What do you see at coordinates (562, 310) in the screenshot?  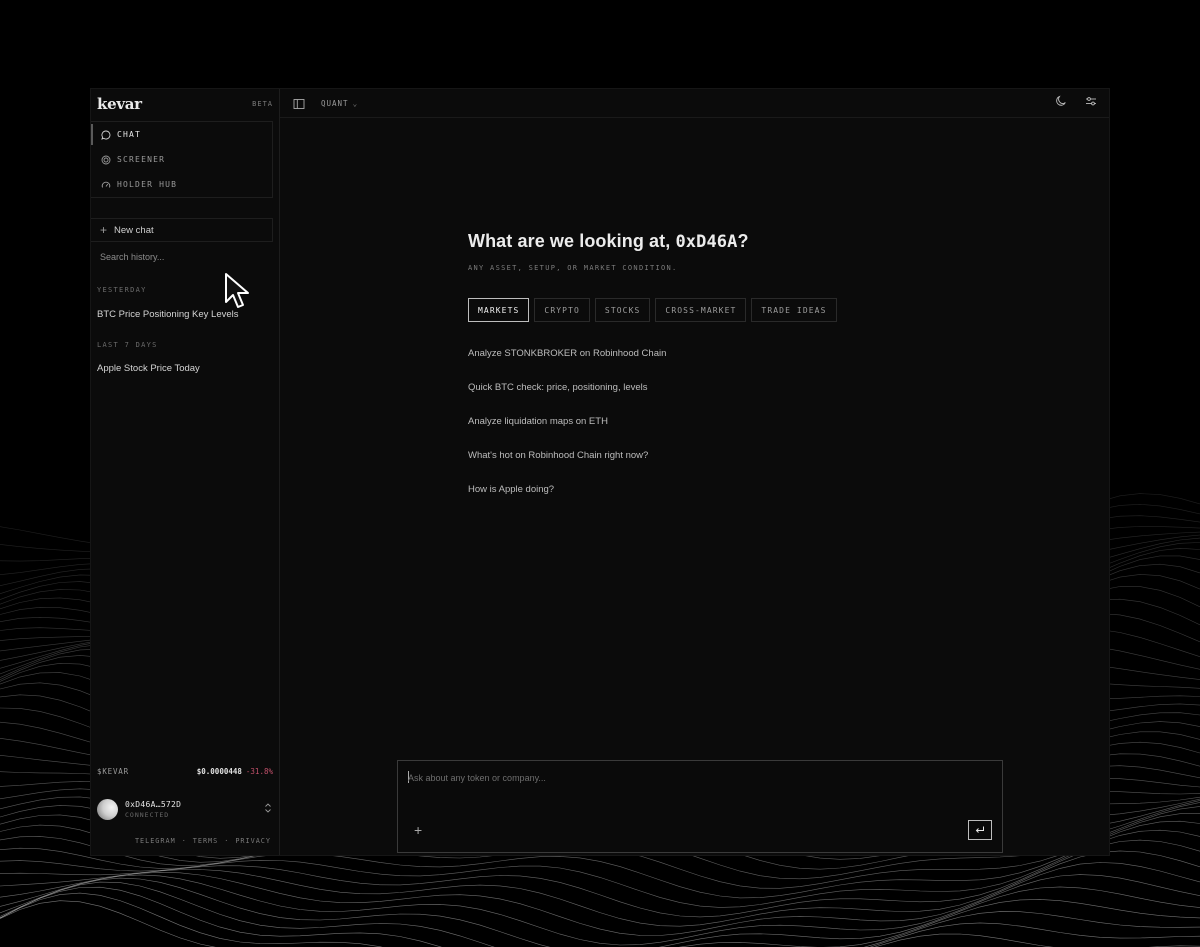 I see `tab-crypto: CRYPTO` at bounding box center [562, 310].